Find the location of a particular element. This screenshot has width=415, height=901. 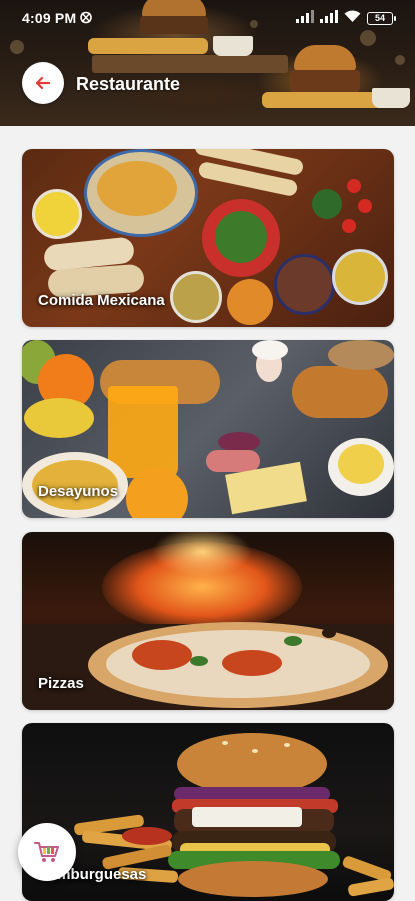

battery-level: 54 is located at coordinates (379, 18).